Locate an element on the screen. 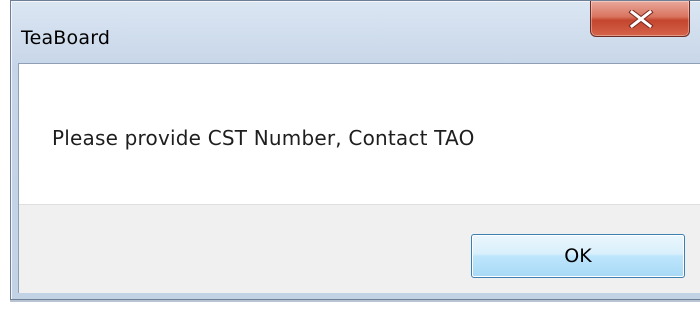  ok-button: OK is located at coordinates (578, 256).